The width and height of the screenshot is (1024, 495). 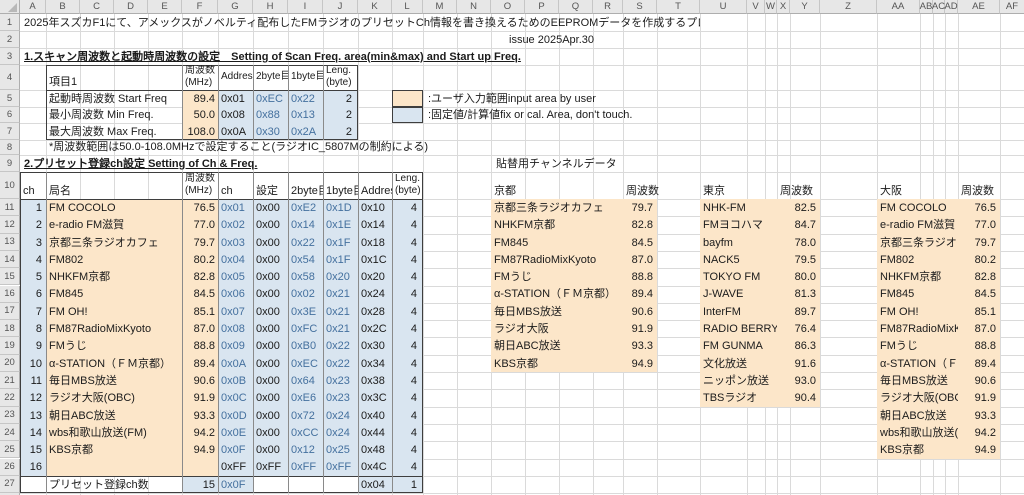 What do you see at coordinates (440, 7) in the screenshot?
I see `column-header-M: M` at bounding box center [440, 7].